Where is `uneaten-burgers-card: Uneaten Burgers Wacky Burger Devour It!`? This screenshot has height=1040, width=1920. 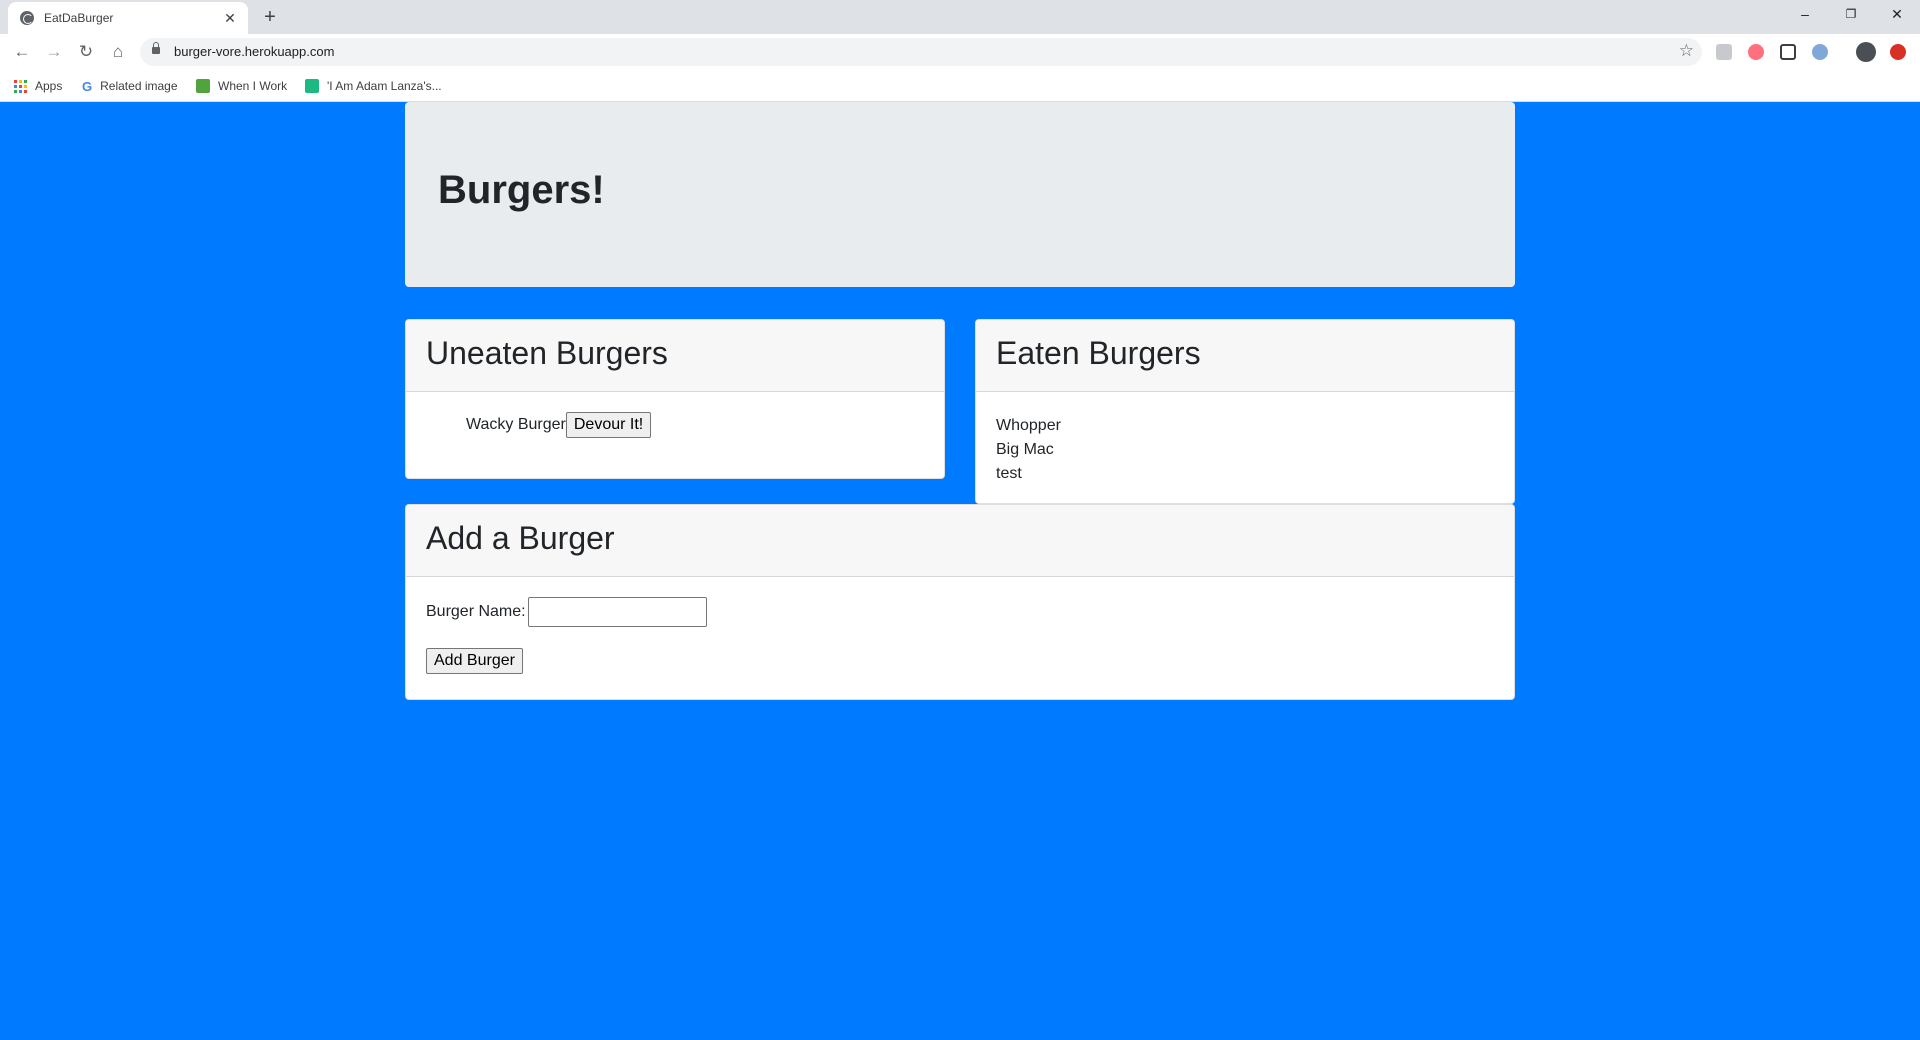 uneaten-burgers-card: Uneaten Burgers Wacky Burger Devour It! is located at coordinates (675, 399).